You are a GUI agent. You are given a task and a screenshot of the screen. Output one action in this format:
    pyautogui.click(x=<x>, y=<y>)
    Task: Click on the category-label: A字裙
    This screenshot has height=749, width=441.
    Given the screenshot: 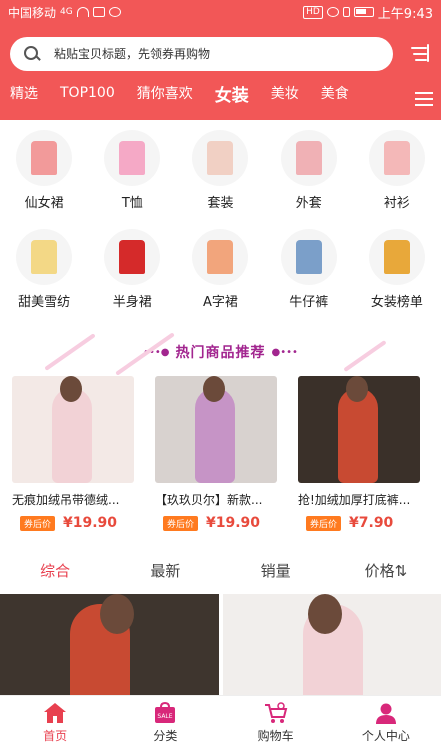 What is the action you would take?
    pyautogui.click(x=220, y=302)
    